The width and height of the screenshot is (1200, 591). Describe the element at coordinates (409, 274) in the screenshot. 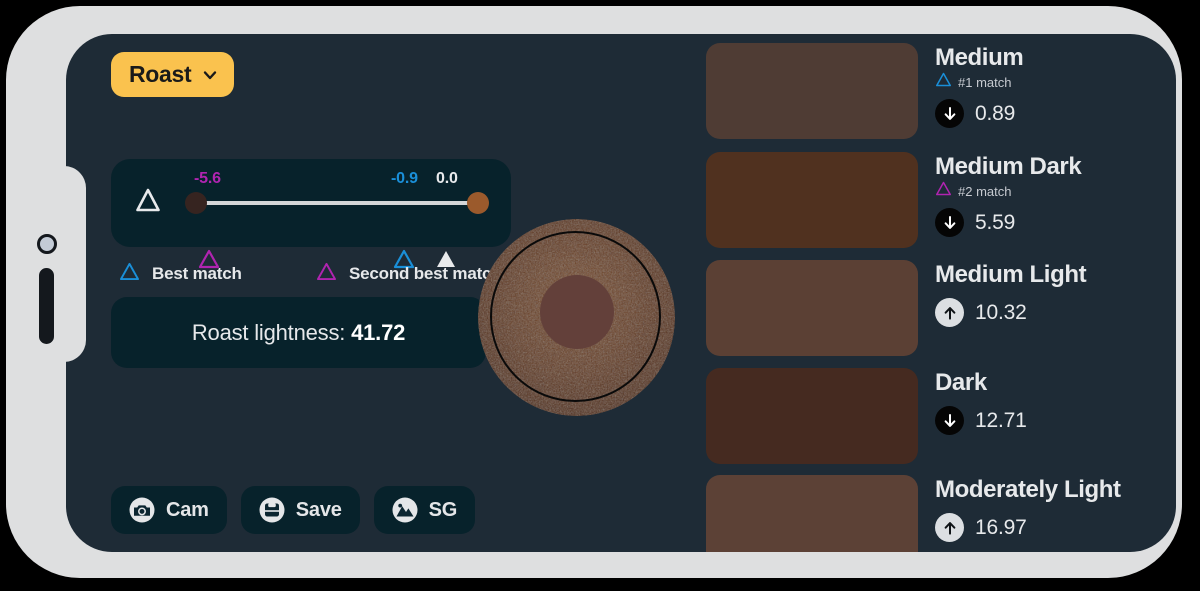

I see `legend-item-second-best-match: Second best match` at that location.